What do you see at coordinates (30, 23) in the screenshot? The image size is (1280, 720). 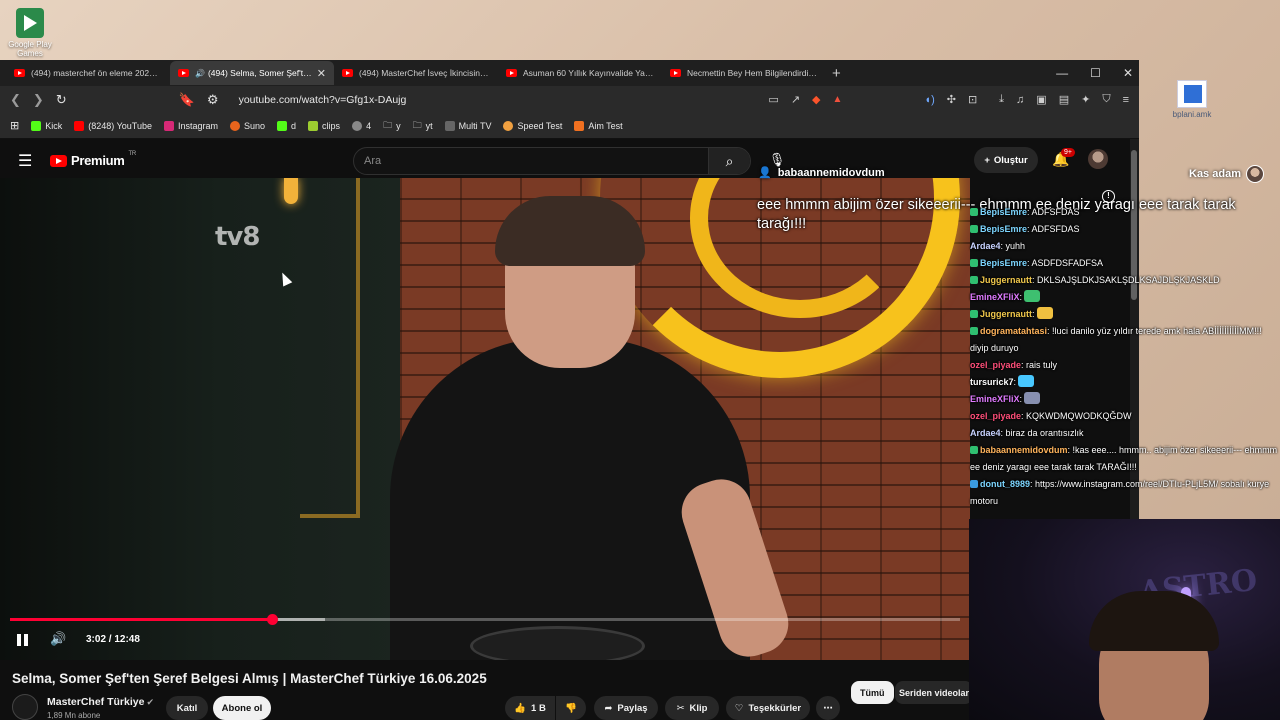 I see `google-play-games-icon` at bounding box center [30, 23].